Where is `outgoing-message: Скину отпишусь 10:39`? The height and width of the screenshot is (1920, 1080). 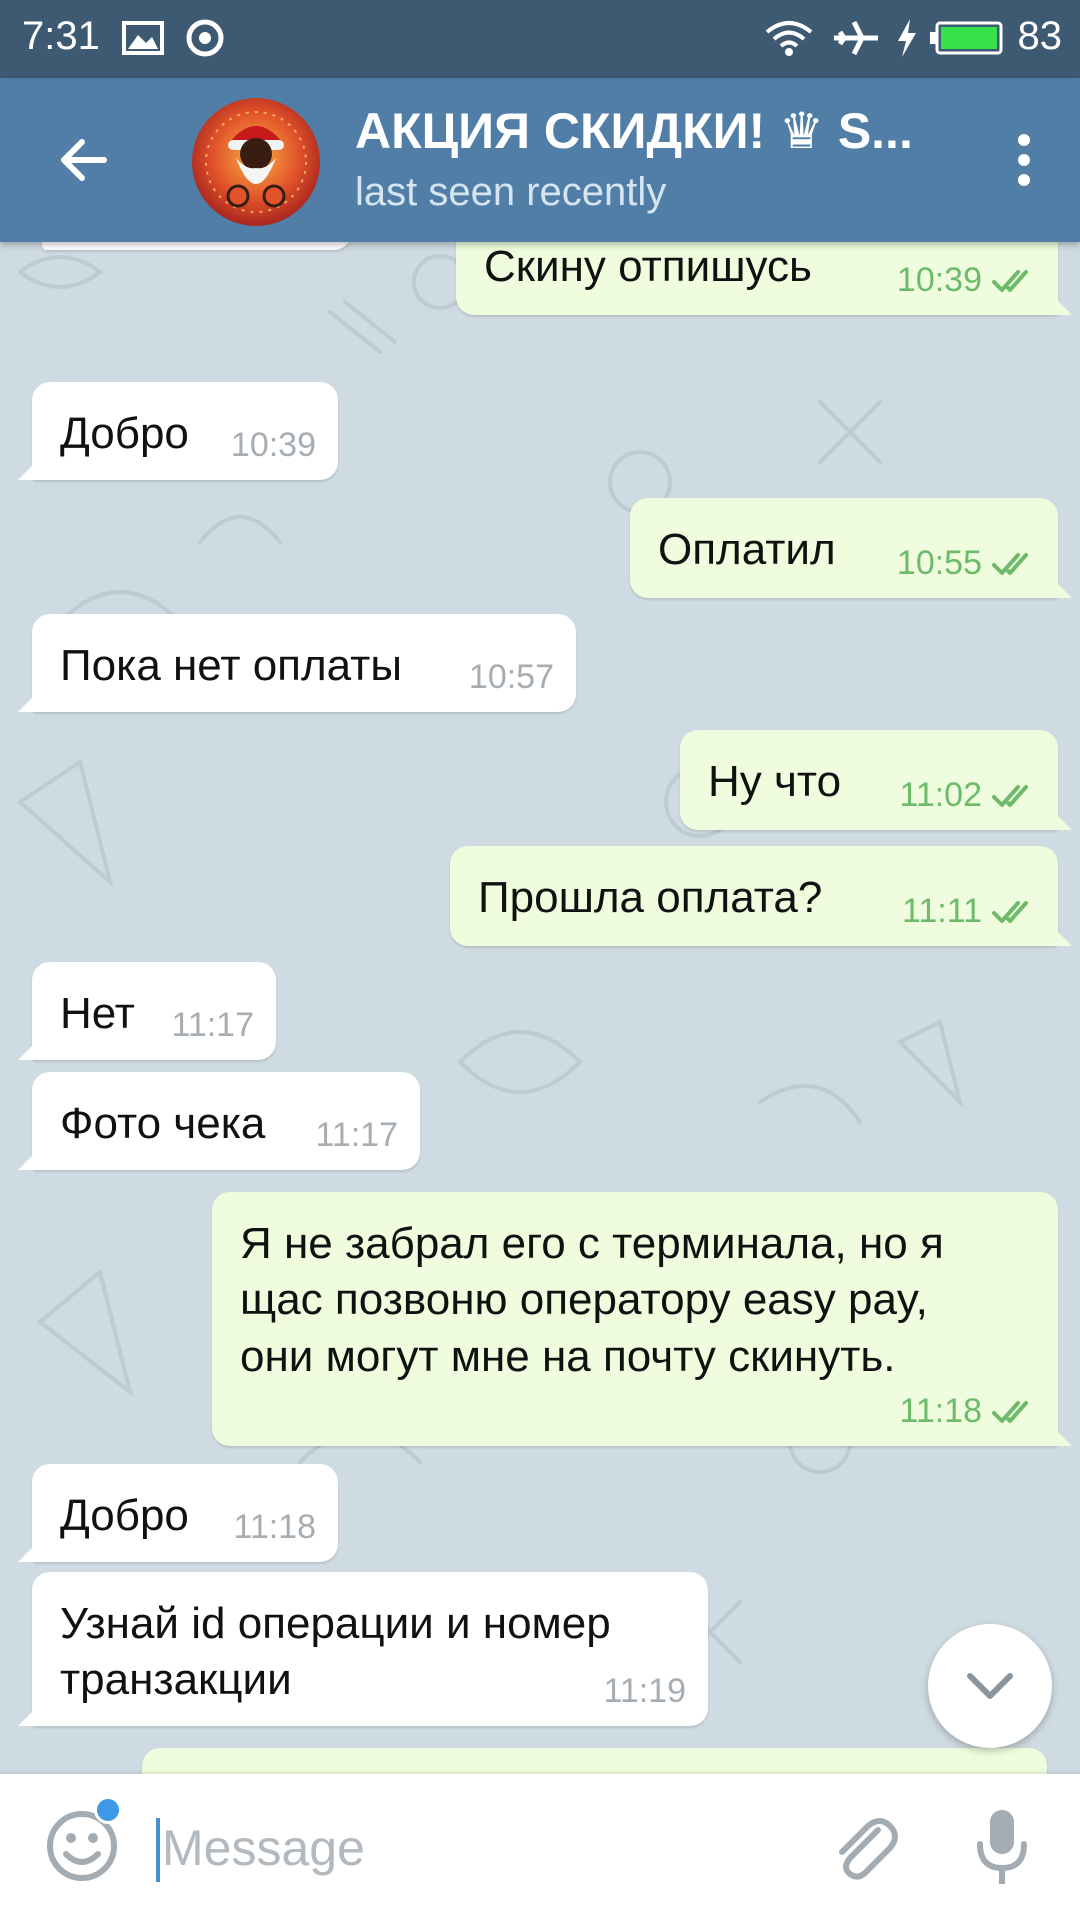 outgoing-message: Скину отпишусь 10:39 is located at coordinates (764, 278).